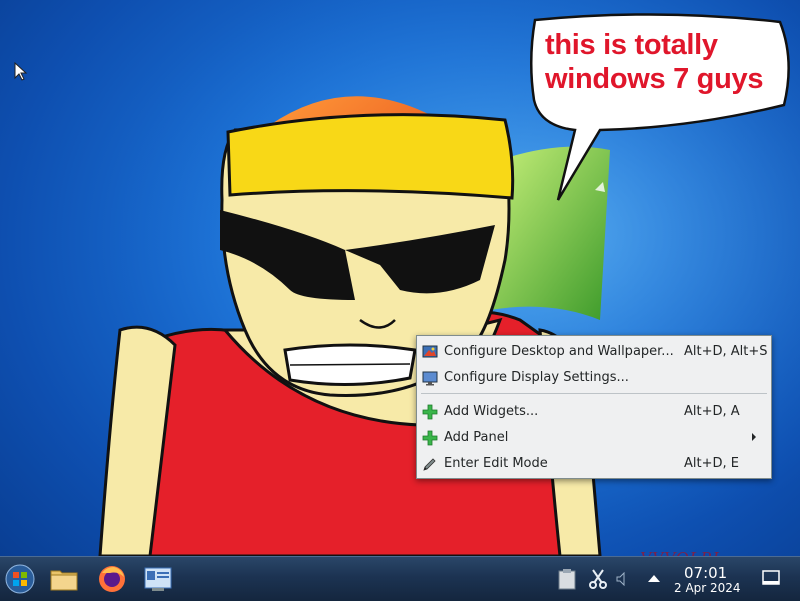 Image resolution: width=800 pixels, height=601 pixels. I want to click on menu-item-shortcut: Alt+D, E, so click(711, 463).